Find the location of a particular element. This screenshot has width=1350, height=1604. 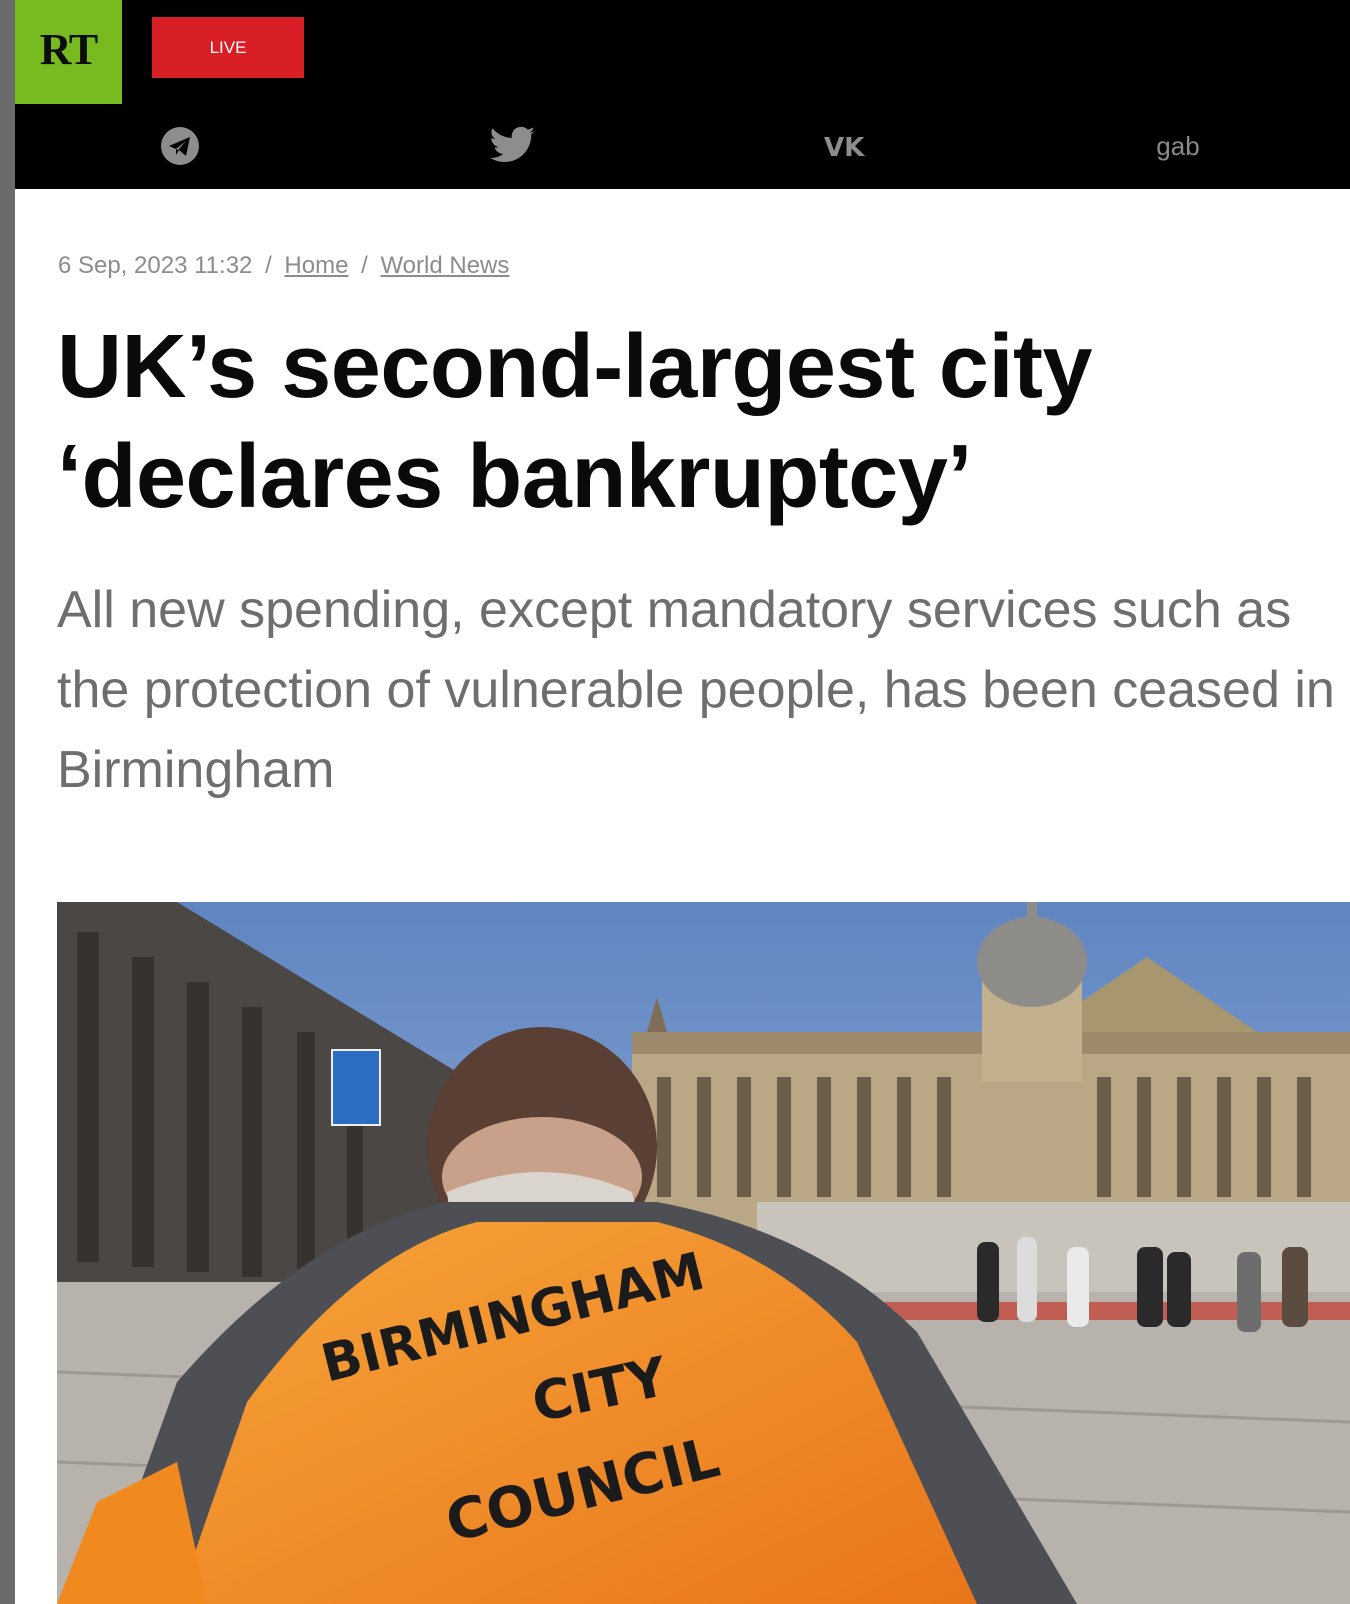

svg-text: VK is located at coordinates (844, 146).